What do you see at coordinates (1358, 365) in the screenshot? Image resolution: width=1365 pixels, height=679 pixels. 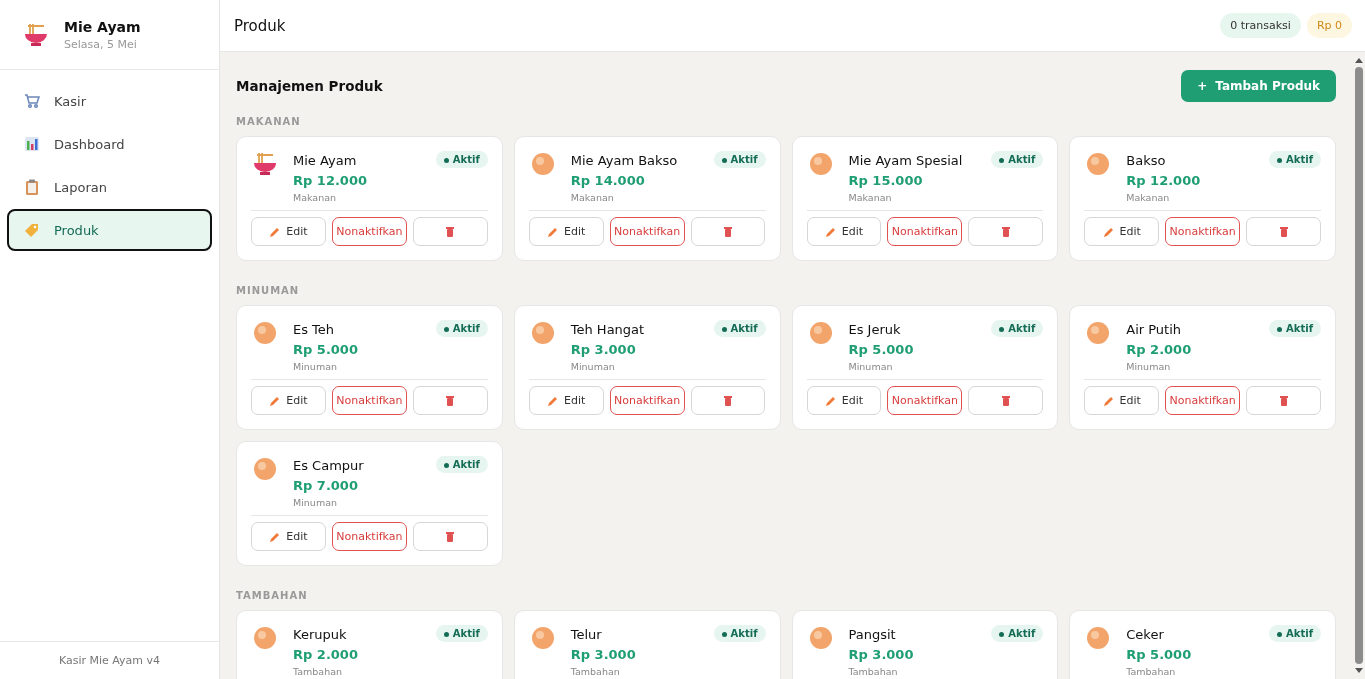 I see `scrollbar-thumb` at bounding box center [1358, 365].